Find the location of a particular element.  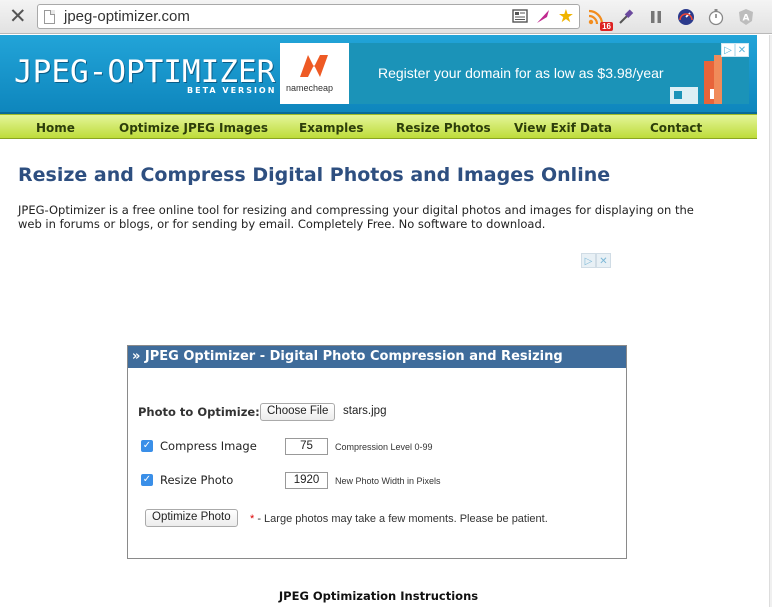

compression-level-hint: Compression Level 0-99 is located at coordinates (384, 447).